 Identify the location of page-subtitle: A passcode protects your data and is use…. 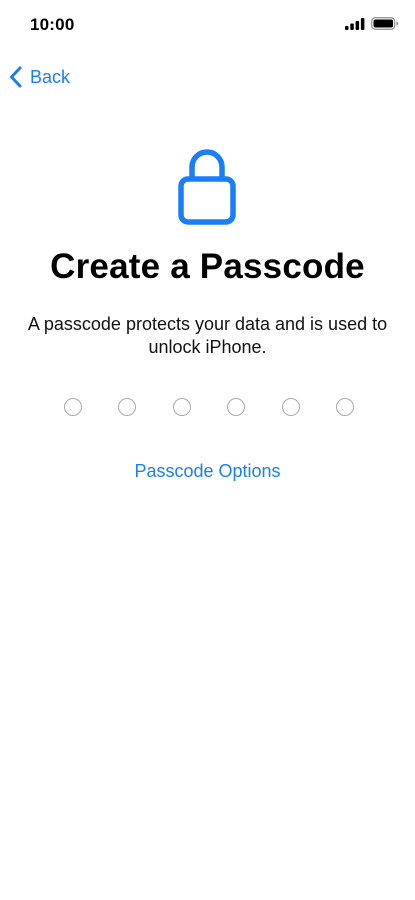
(207, 335).